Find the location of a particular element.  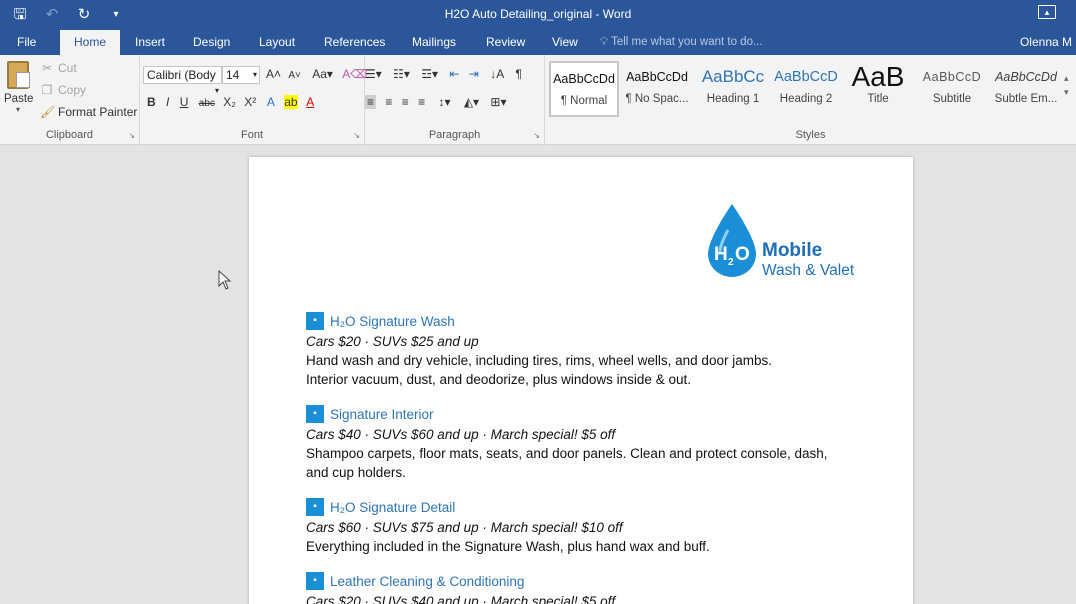

bold-icon: B is located at coordinates (151, 102).